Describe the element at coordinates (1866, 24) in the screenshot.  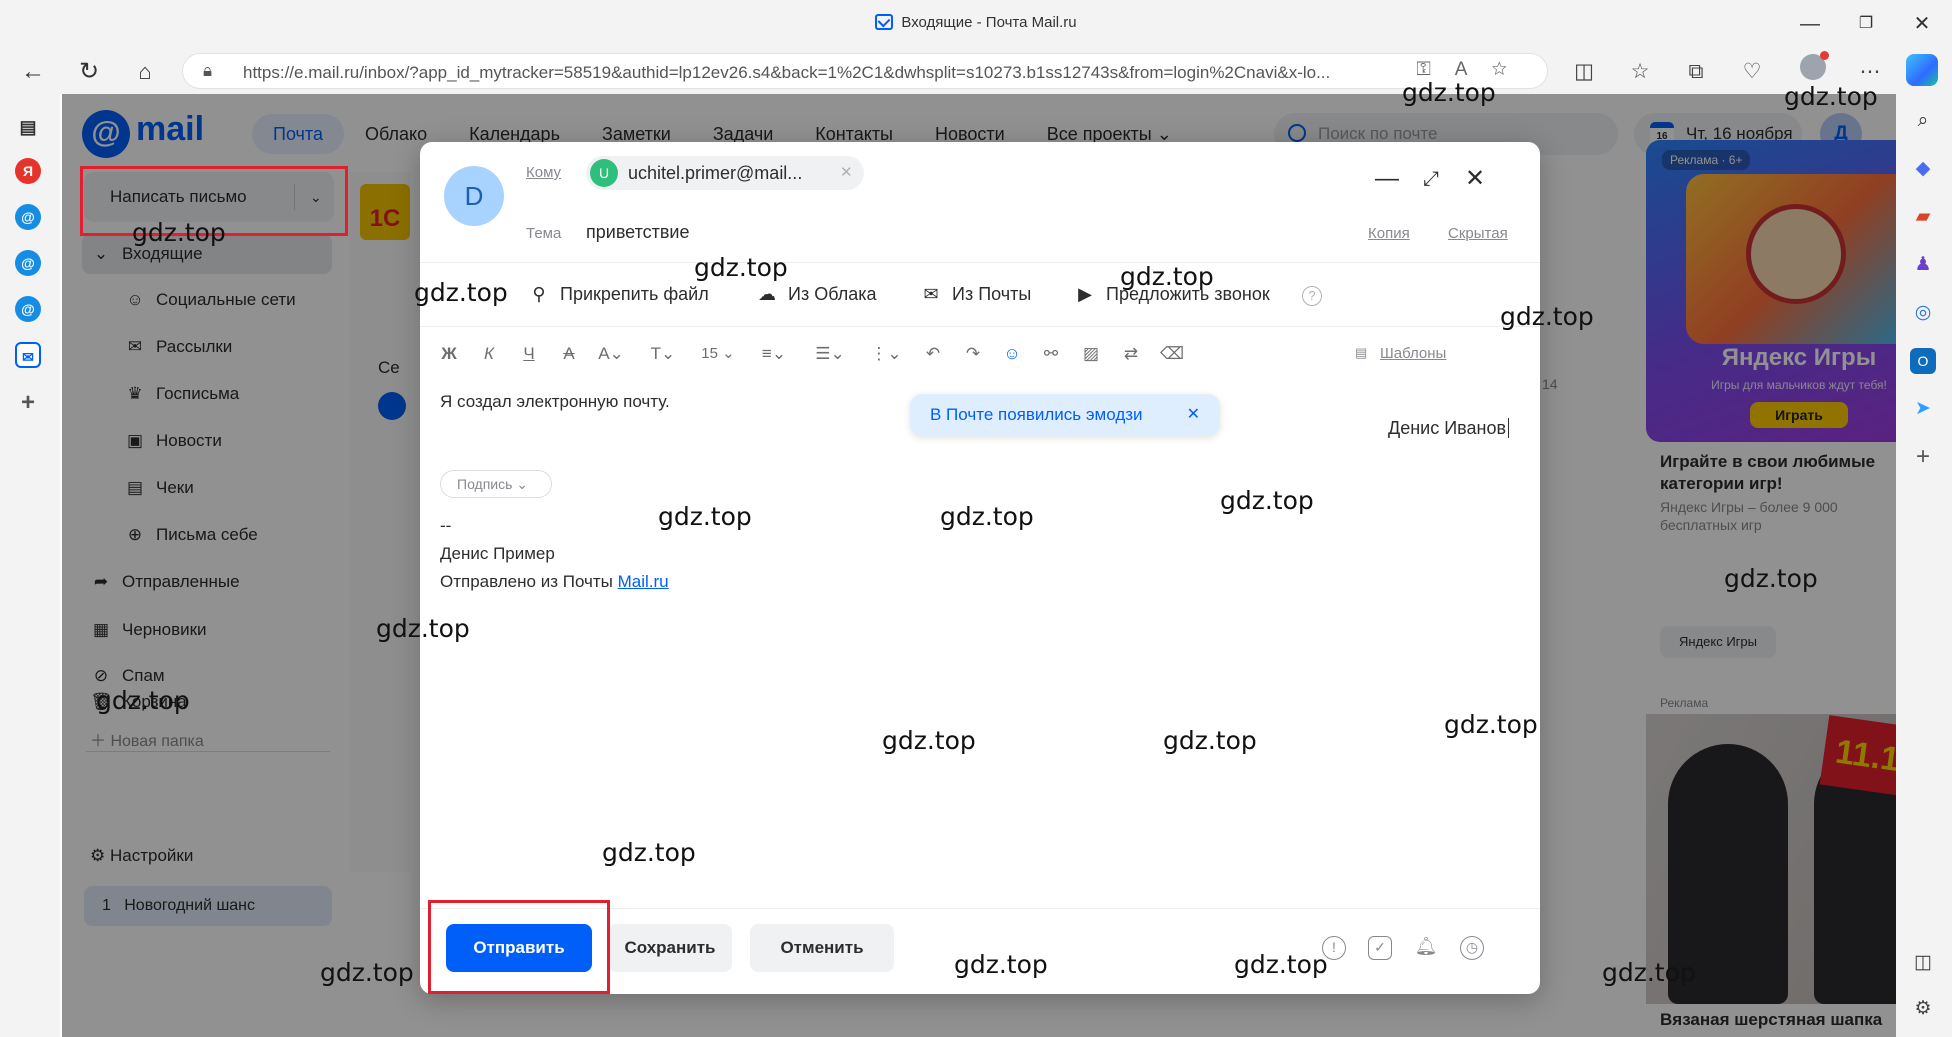
I see `restore-button: ❐` at that location.